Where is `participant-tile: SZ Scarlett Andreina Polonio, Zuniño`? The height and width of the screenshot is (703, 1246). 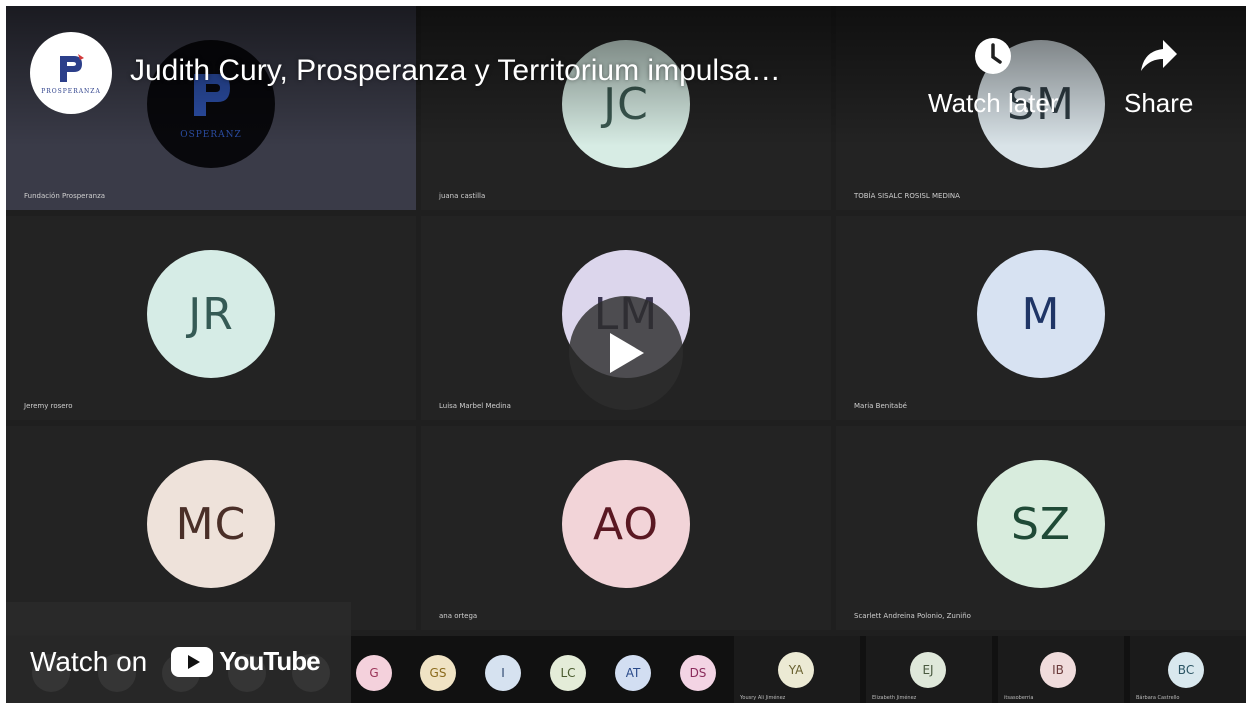
participant-tile: SZ Scarlett Andreina Polonio, Zuniño is located at coordinates (1041, 528).